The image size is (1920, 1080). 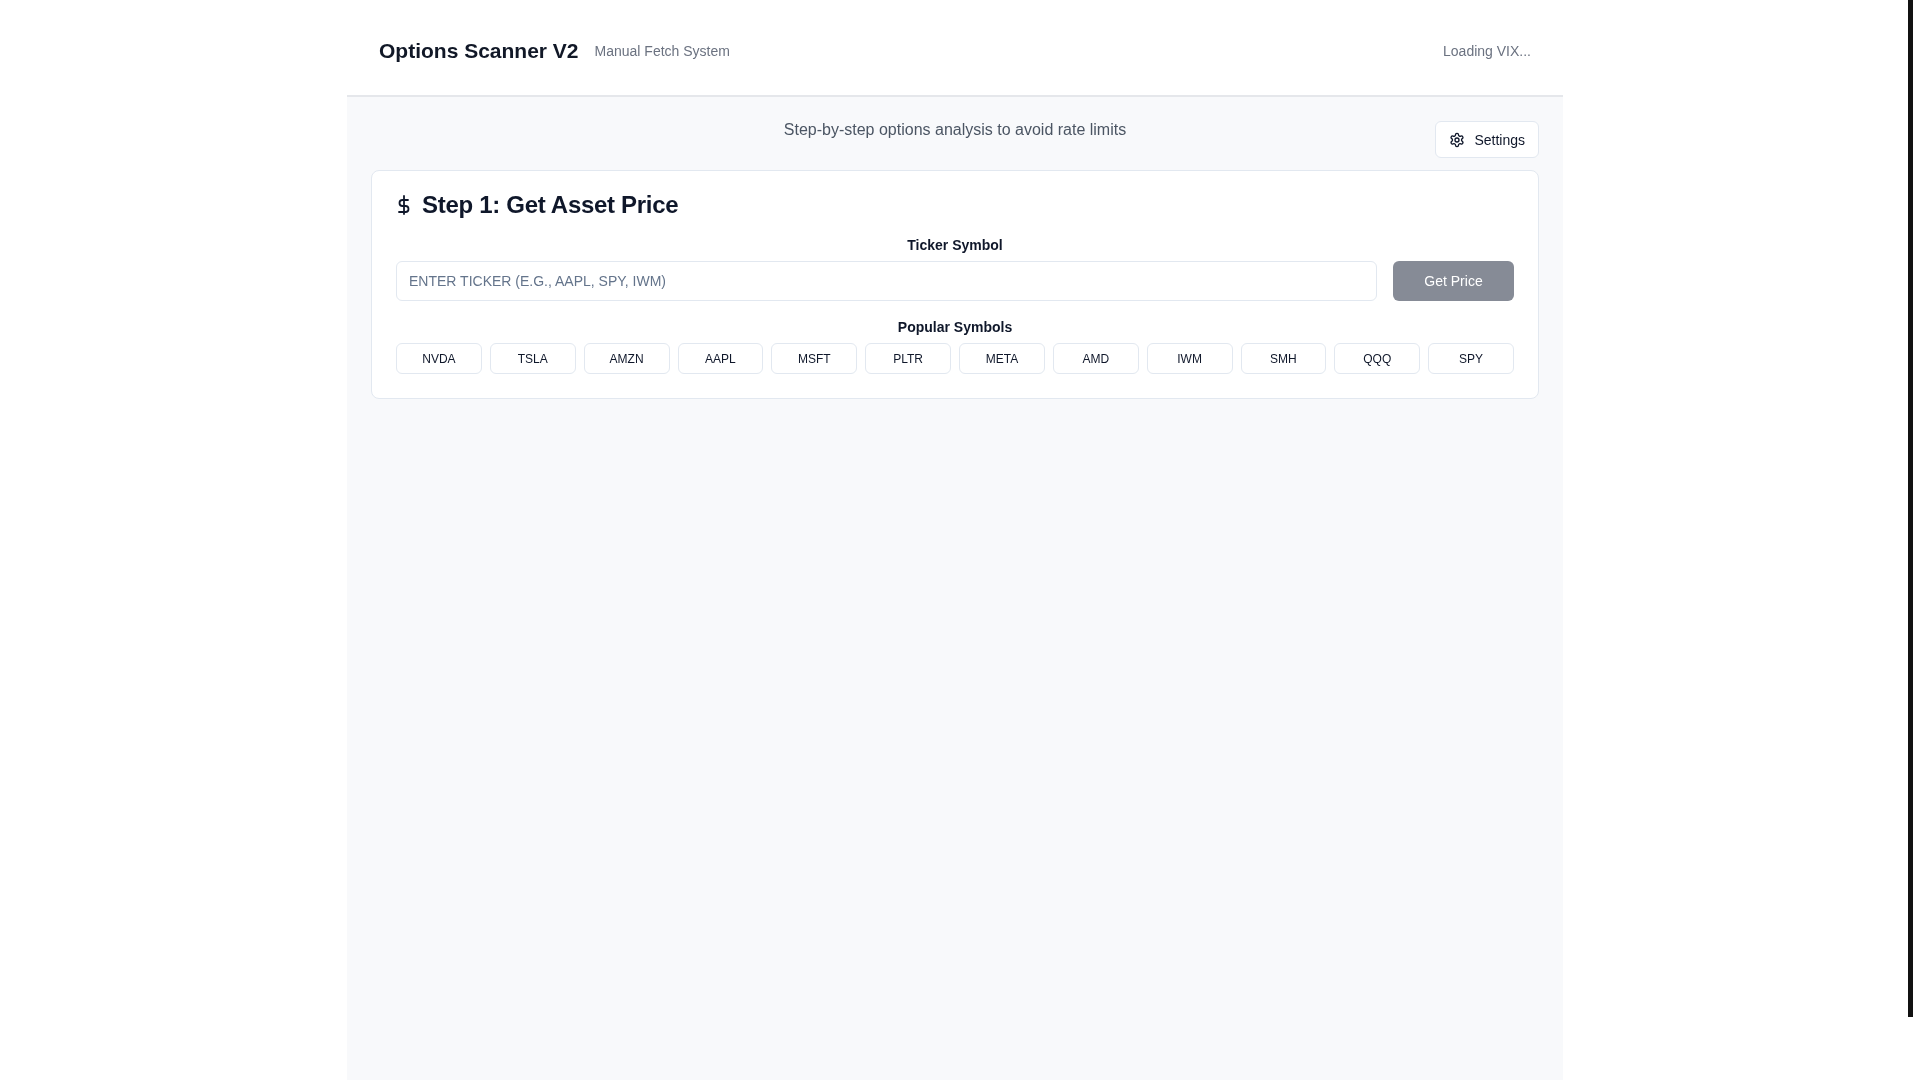 I want to click on settings-icon, so click(x=1457, y=139).